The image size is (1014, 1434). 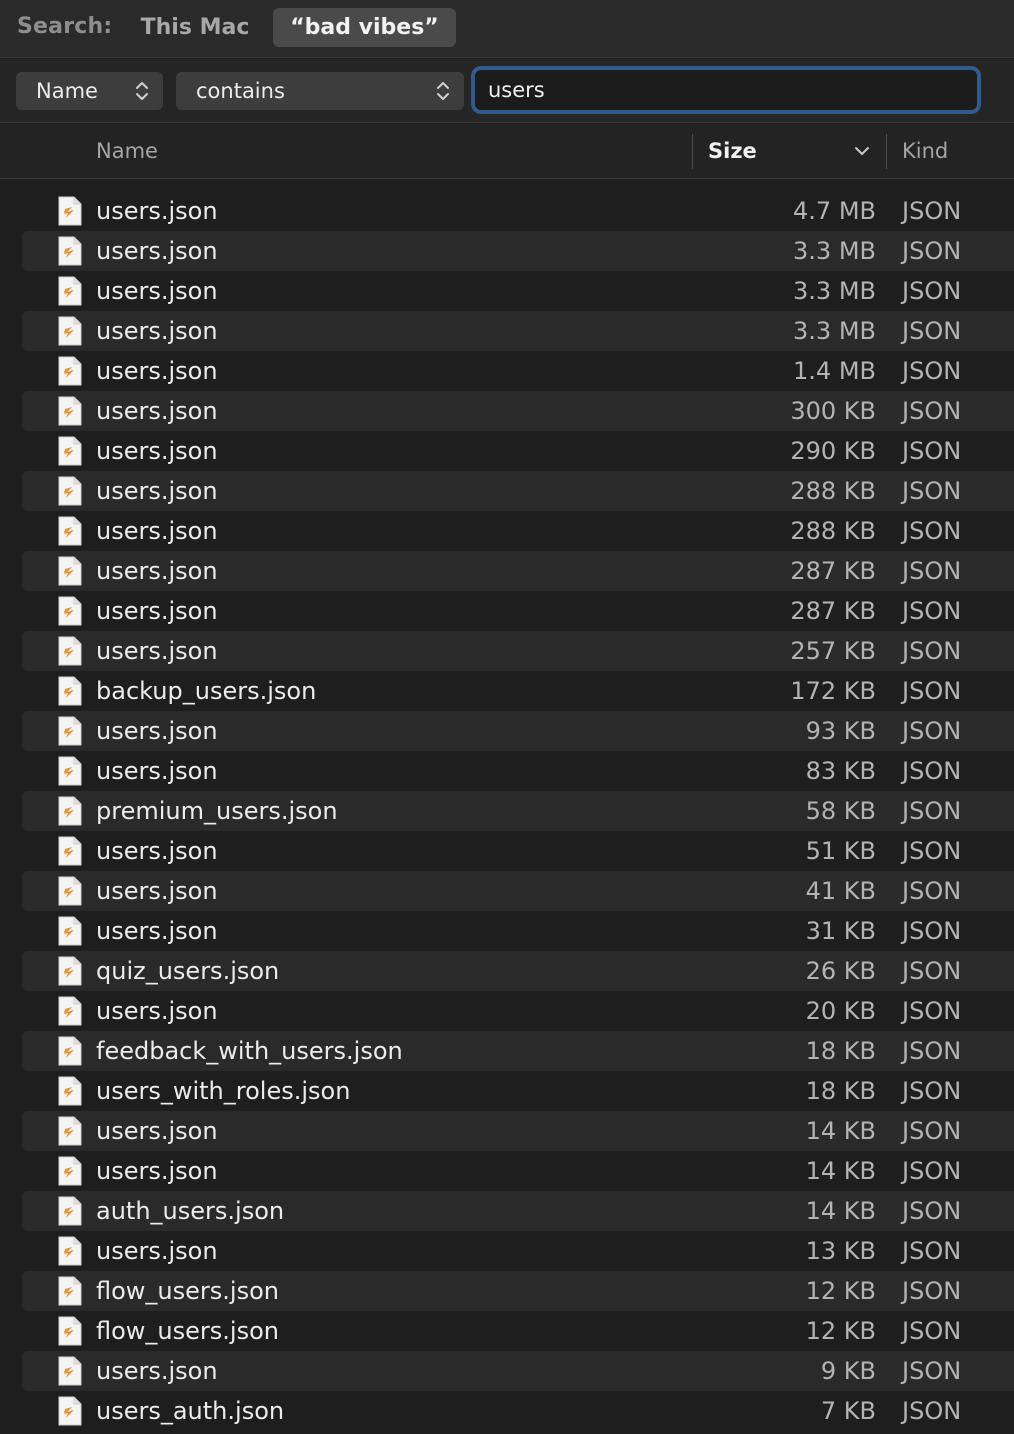 I want to click on table-row: users.json 4.7 MB JSON, so click(x=518, y=211).